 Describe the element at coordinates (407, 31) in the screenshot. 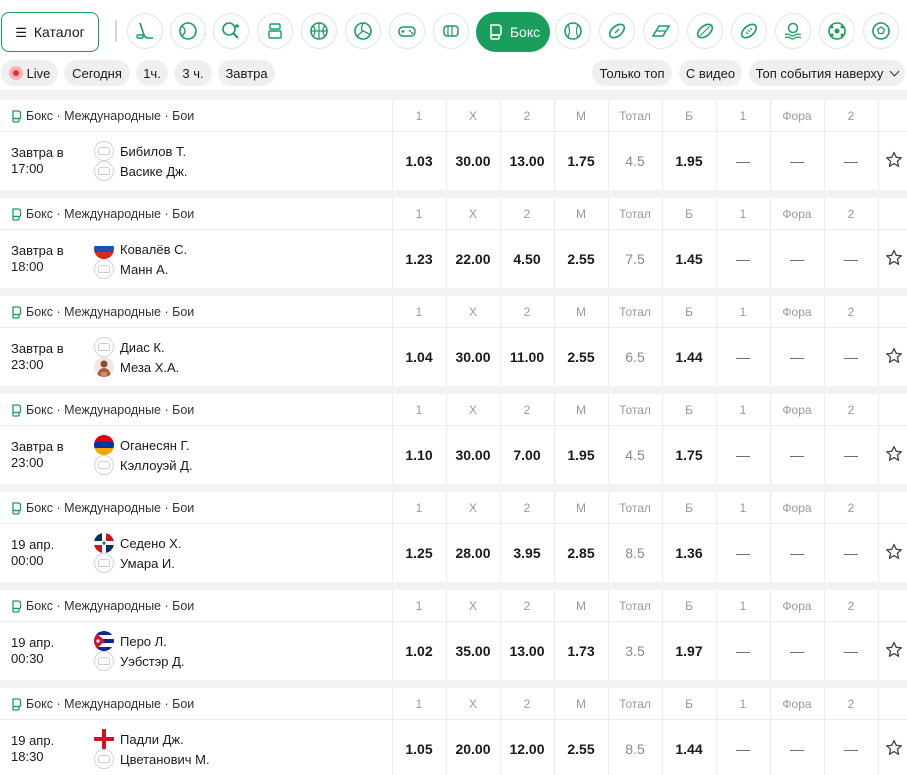

I see `sport-gaming` at that location.